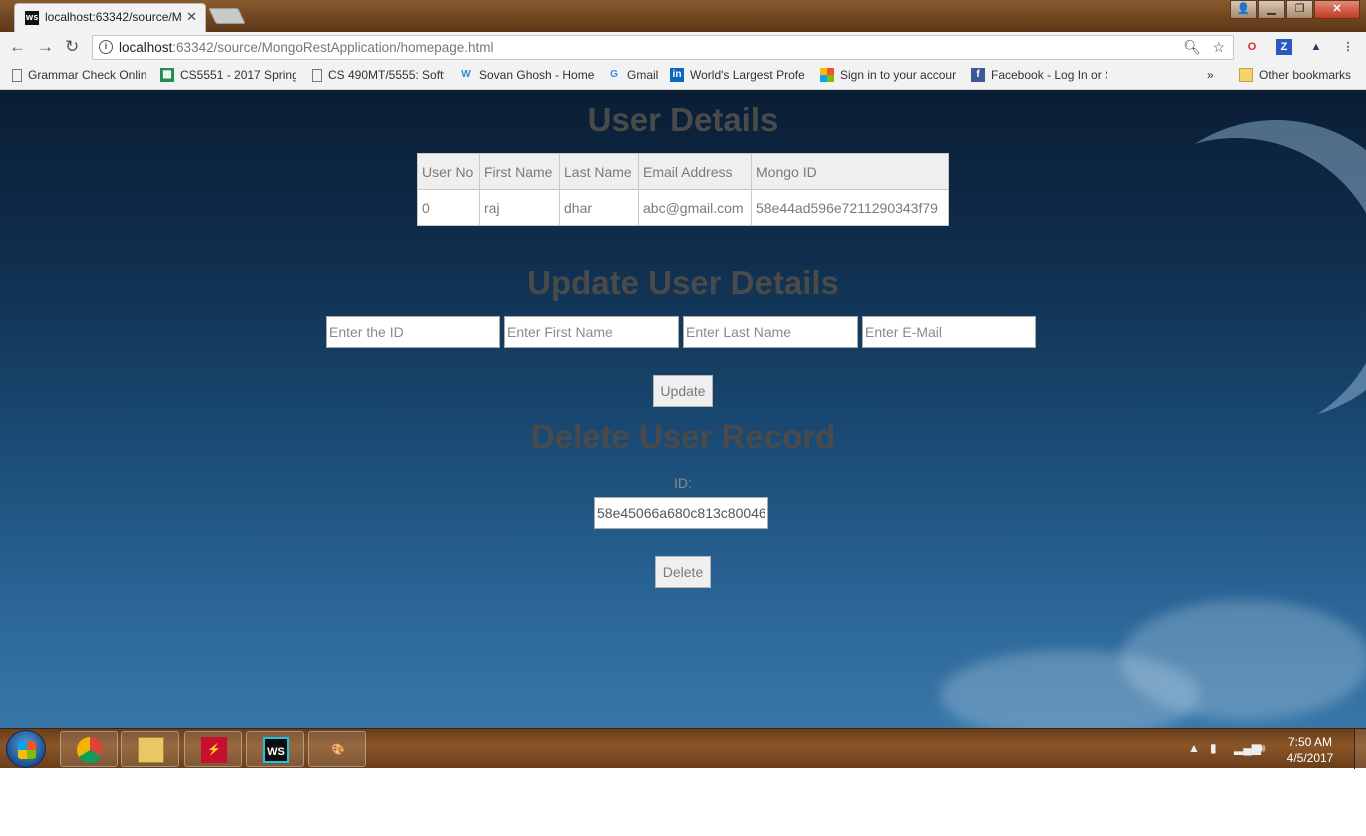 The image size is (1366, 836). I want to click on table-cell: 58e44ad596e7211290343f79, so click(850, 207).